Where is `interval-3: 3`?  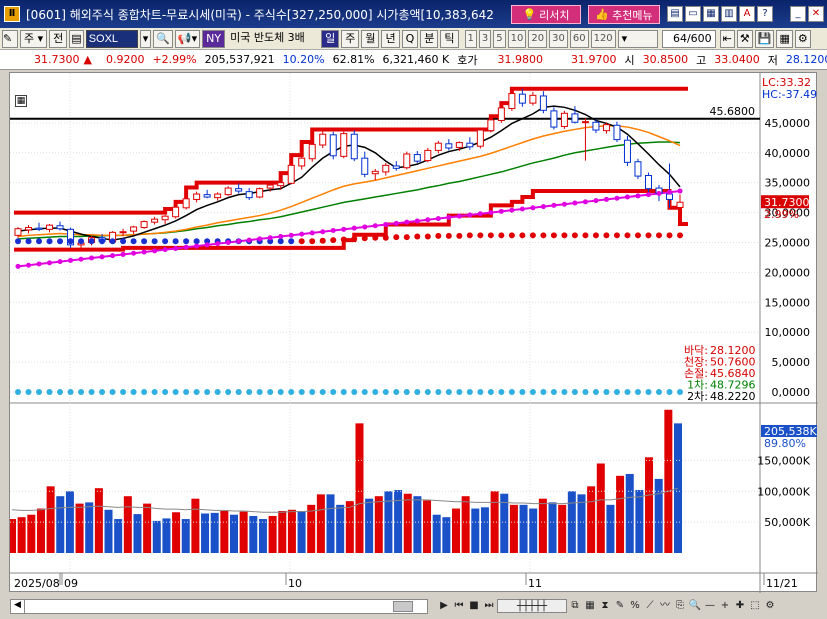
interval-3: 3 is located at coordinates (485, 38).